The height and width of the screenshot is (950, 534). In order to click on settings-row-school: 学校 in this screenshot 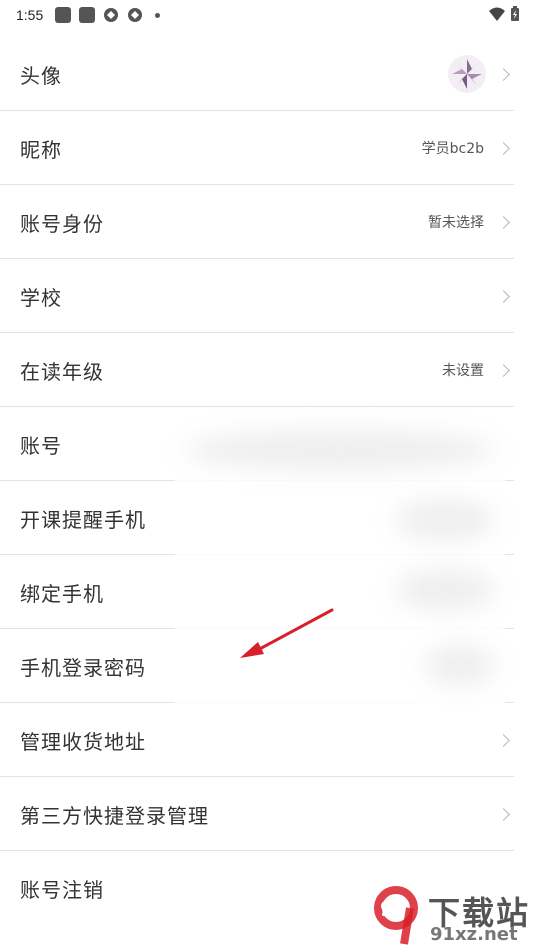, I will do `click(267, 296)`.